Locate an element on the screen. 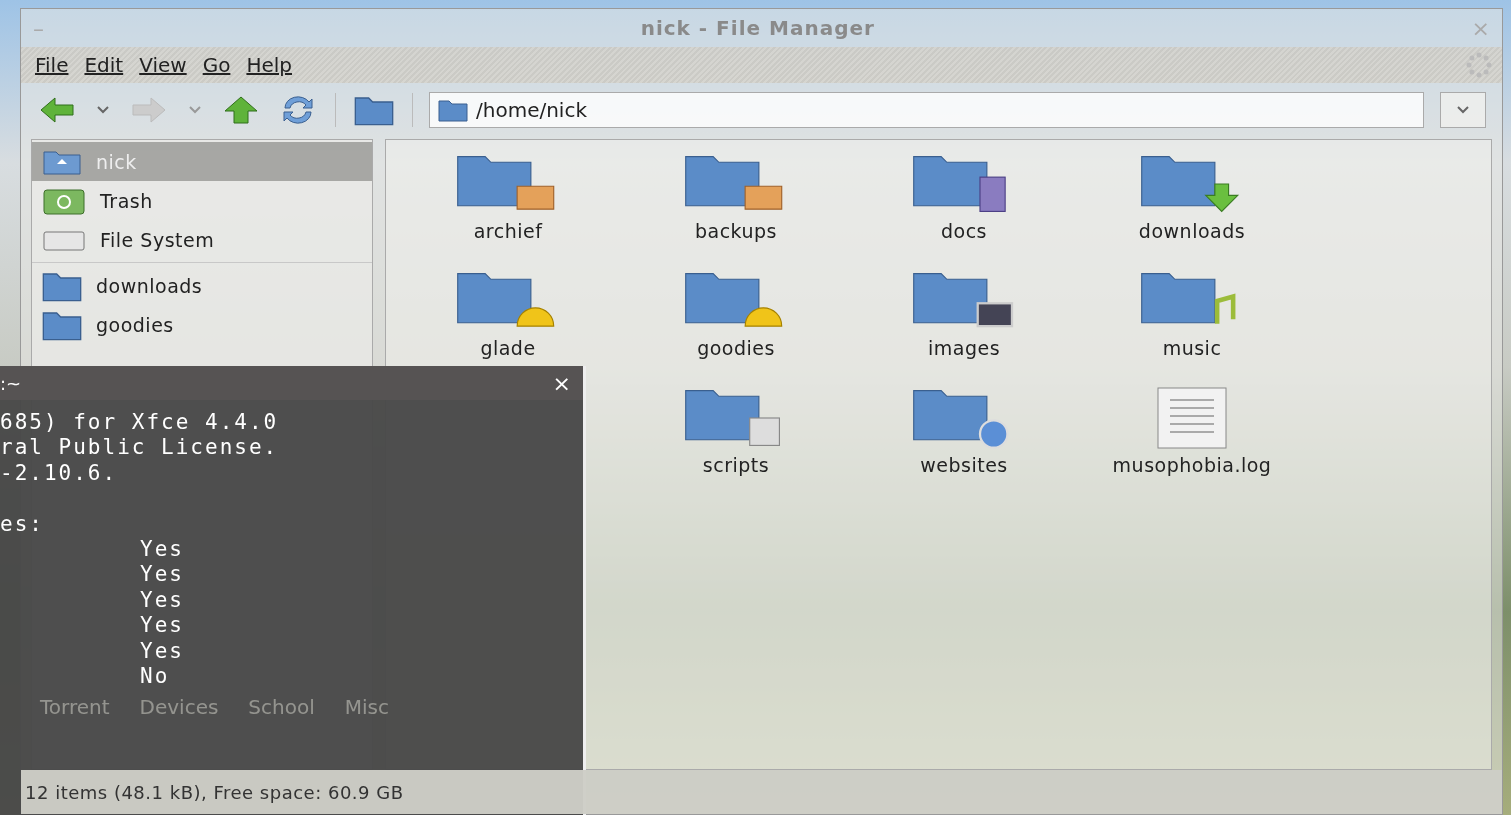 The image size is (1511, 815). window-title: nick - File Manager is located at coordinates (757, 28).